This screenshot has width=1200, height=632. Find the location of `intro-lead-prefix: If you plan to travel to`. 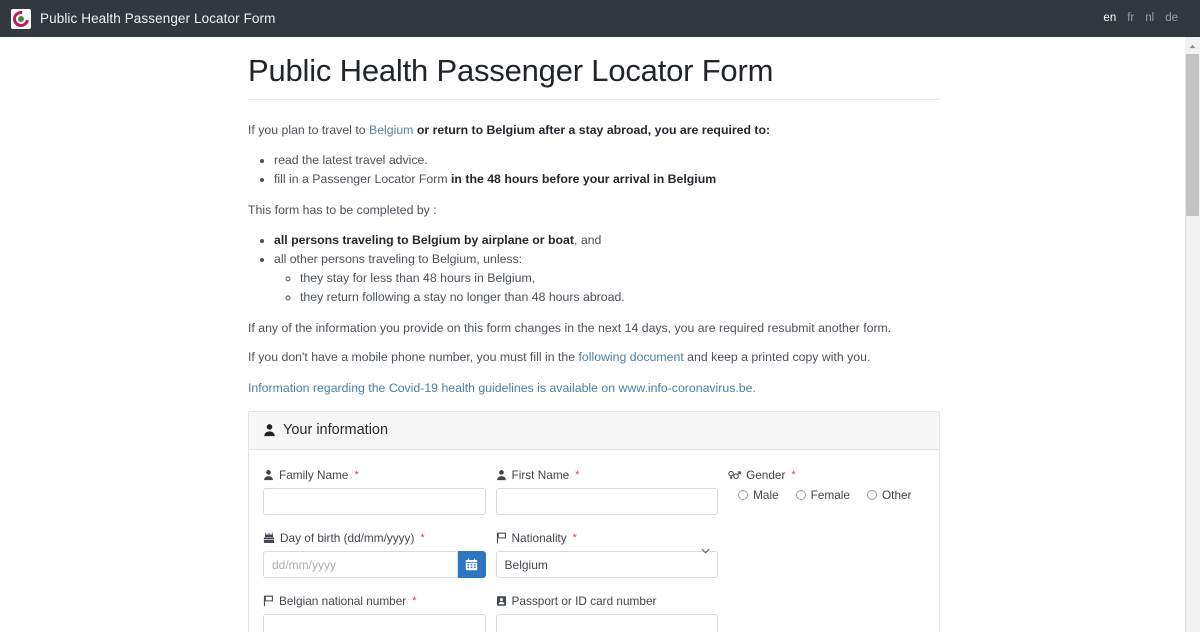

intro-lead-prefix: If you plan to travel to is located at coordinates (308, 130).